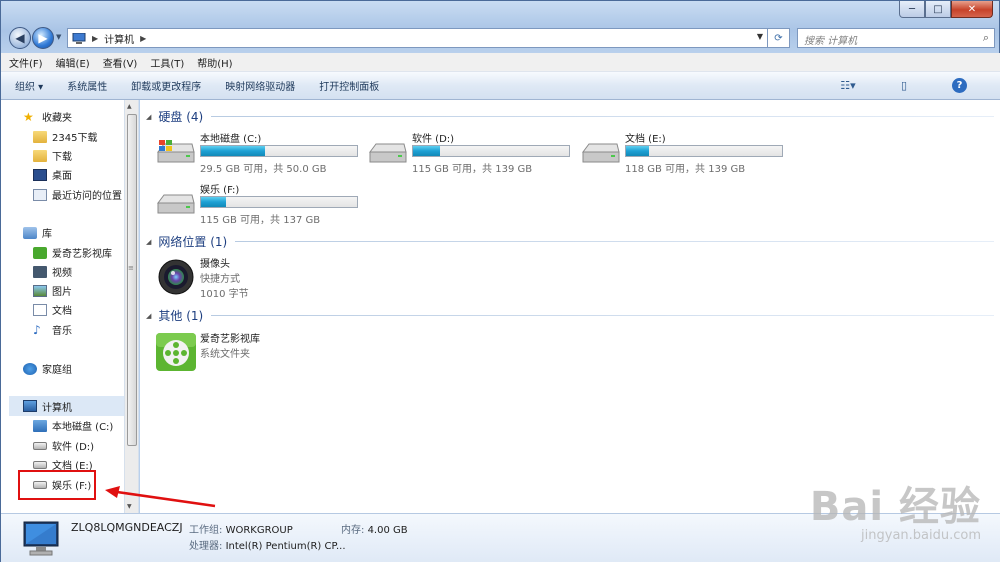  Describe the element at coordinates (685, 169) in the screenshot. I see `drive-status: 118 GB 可用，共 139 GB` at that location.